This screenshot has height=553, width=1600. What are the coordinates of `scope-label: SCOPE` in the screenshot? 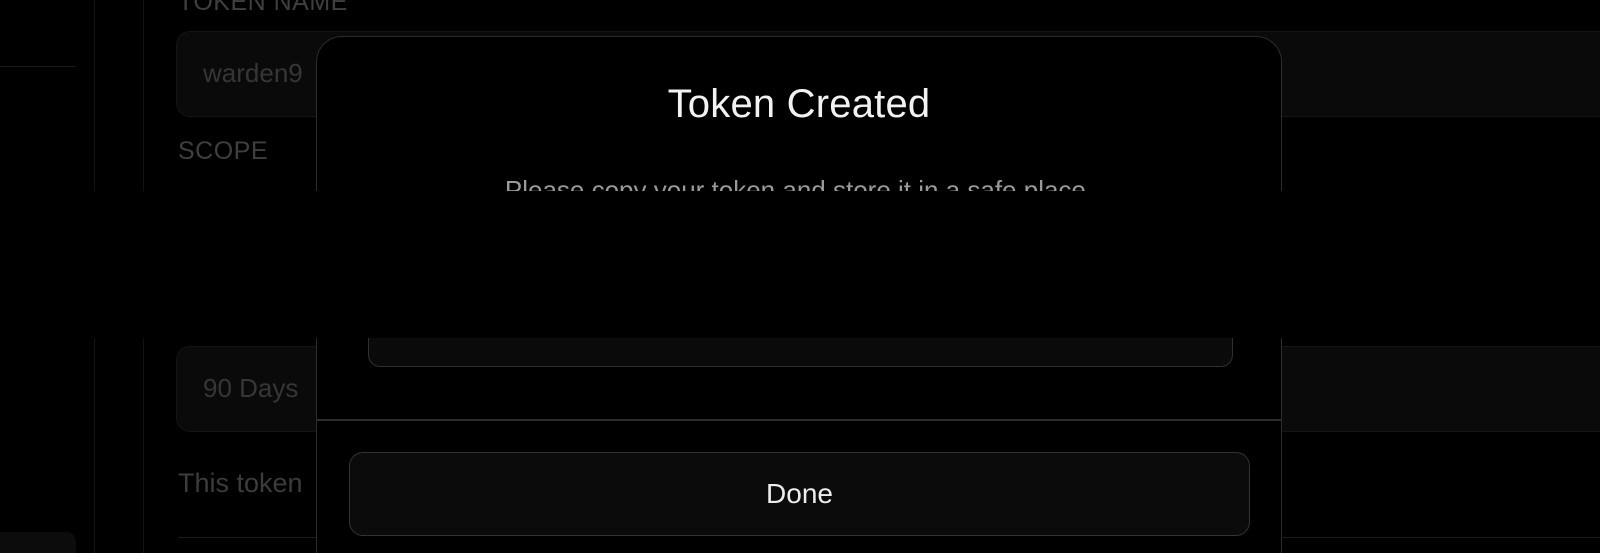 It's located at (223, 151).